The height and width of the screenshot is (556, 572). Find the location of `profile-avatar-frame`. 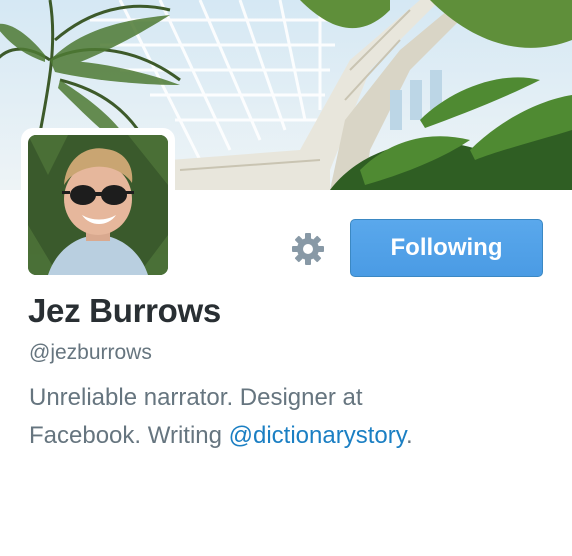

profile-avatar-frame is located at coordinates (98, 205).